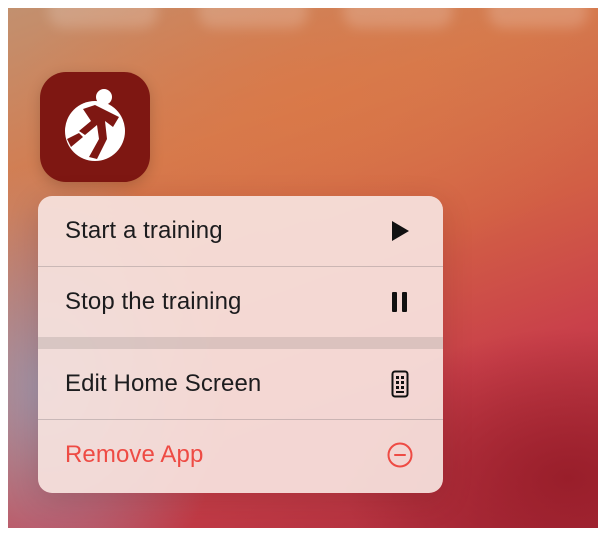 The image size is (604, 533). What do you see at coordinates (400, 302) in the screenshot?
I see `pause-icon` at bounding box center [400, 302].